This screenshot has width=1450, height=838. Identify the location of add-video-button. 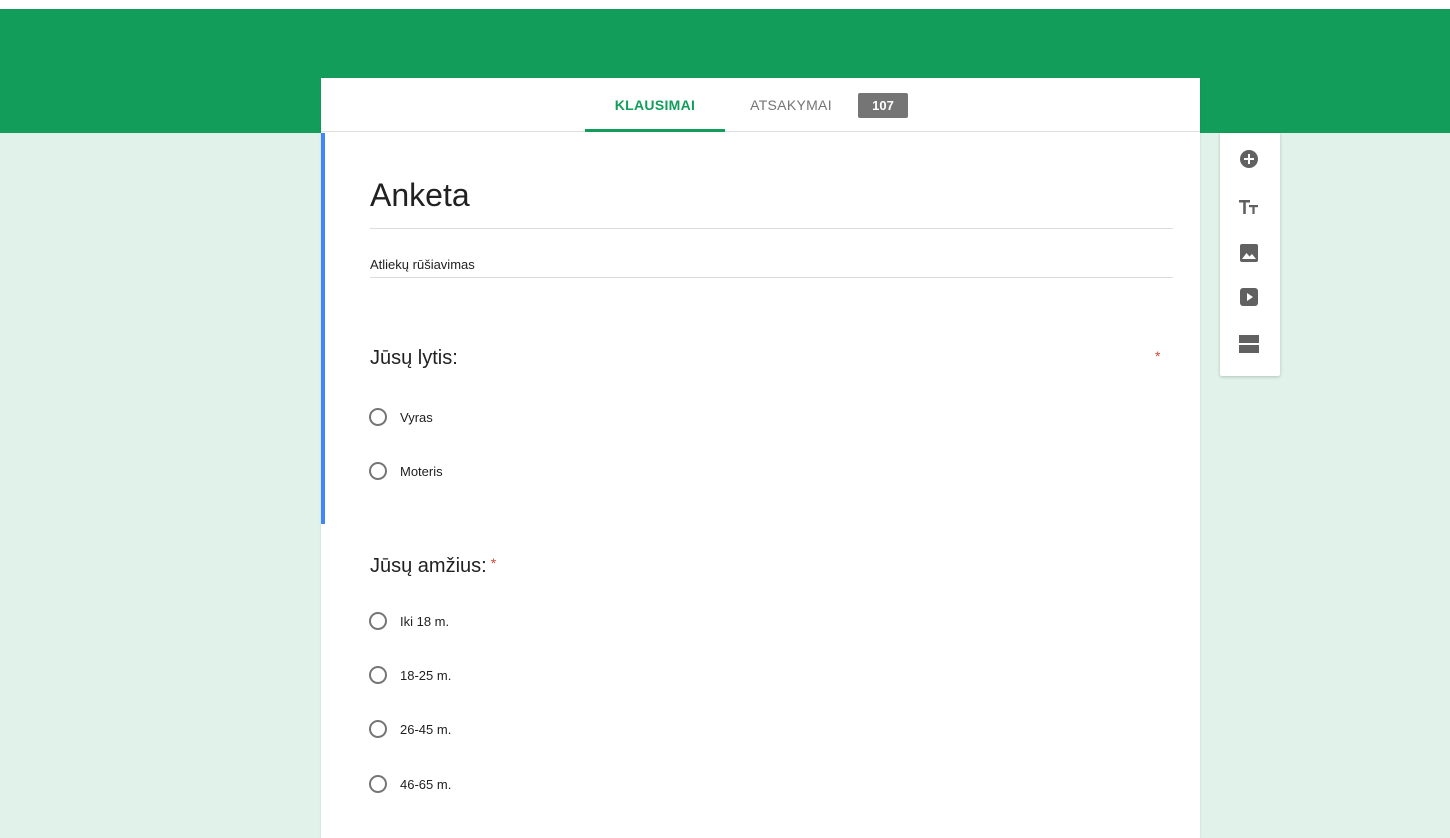
(1249, 299).